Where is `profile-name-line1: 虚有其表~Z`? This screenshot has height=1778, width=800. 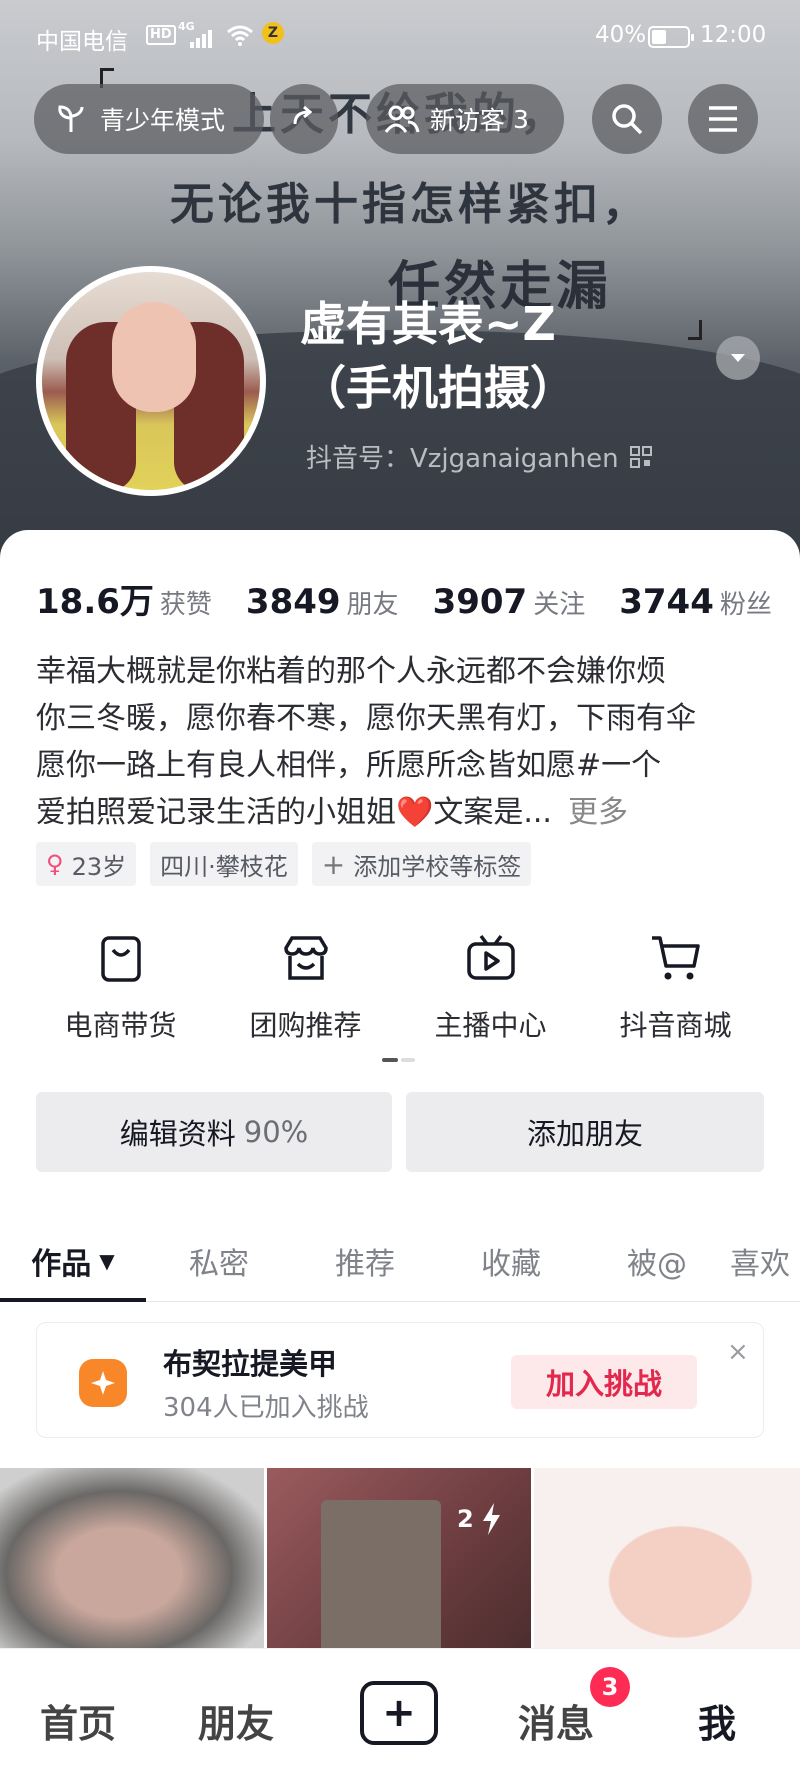
profile-name-line1: 虚有其表~Z is located at coordinates (428, 324).